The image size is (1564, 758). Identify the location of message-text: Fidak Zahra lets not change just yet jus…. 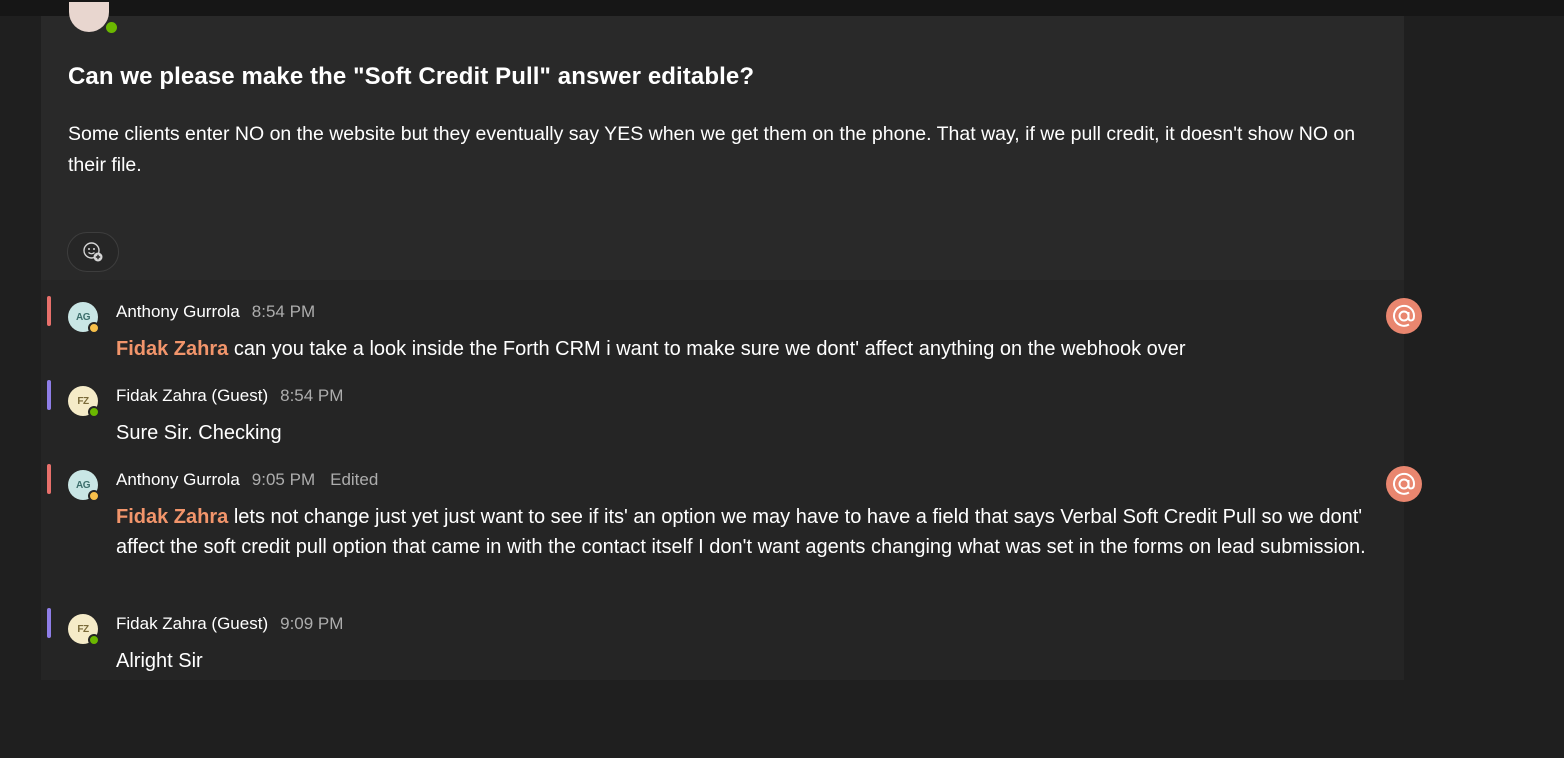
(746, 532).